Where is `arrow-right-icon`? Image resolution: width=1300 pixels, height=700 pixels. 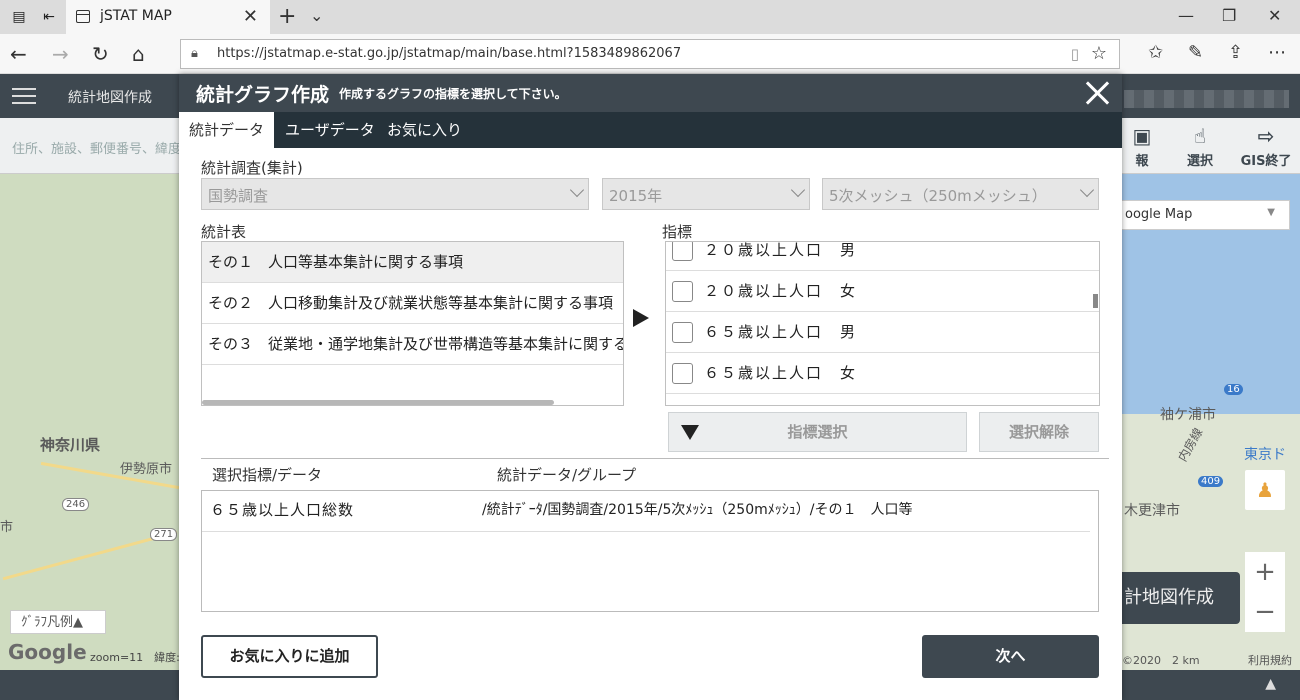 arrow-right-icon is located at coordinates (641, 318).